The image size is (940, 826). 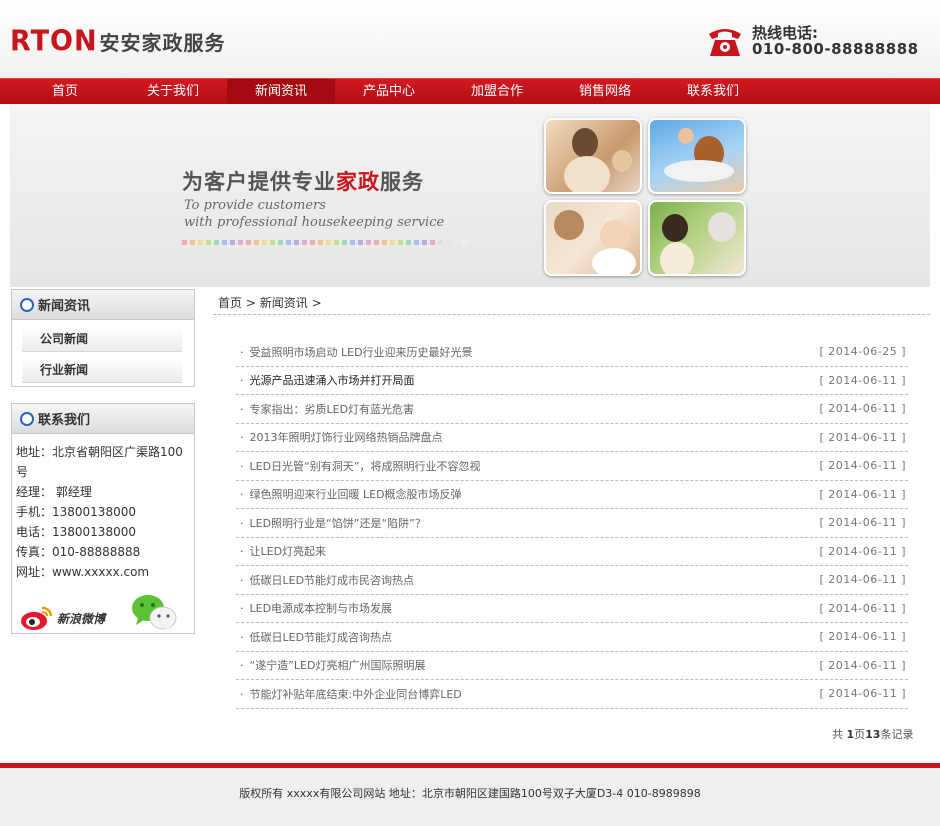 What do you see at coordinates (103, 419) in the screenshot?
I see `sidebar-contact-header: 联系我们` at bounding box center [103, 419].